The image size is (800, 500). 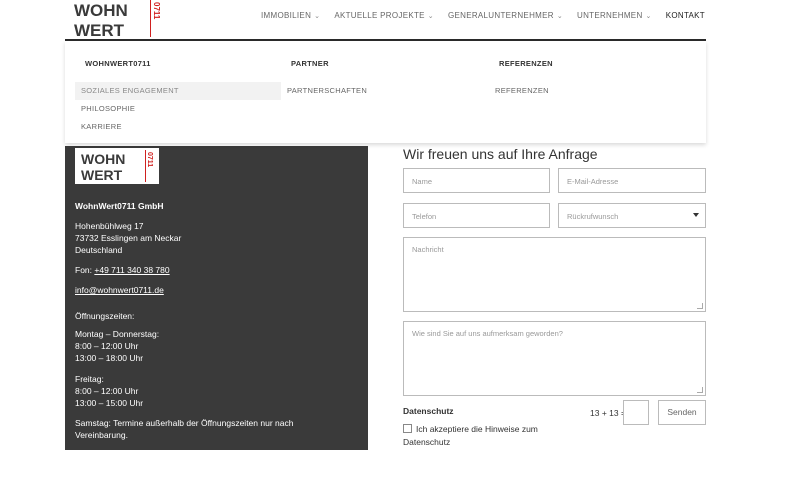 What do you see at coordinates (131, 270) in the screenshot?
I see `phone-link: +49 711 340 38 780` at bounding box center [131, 270].